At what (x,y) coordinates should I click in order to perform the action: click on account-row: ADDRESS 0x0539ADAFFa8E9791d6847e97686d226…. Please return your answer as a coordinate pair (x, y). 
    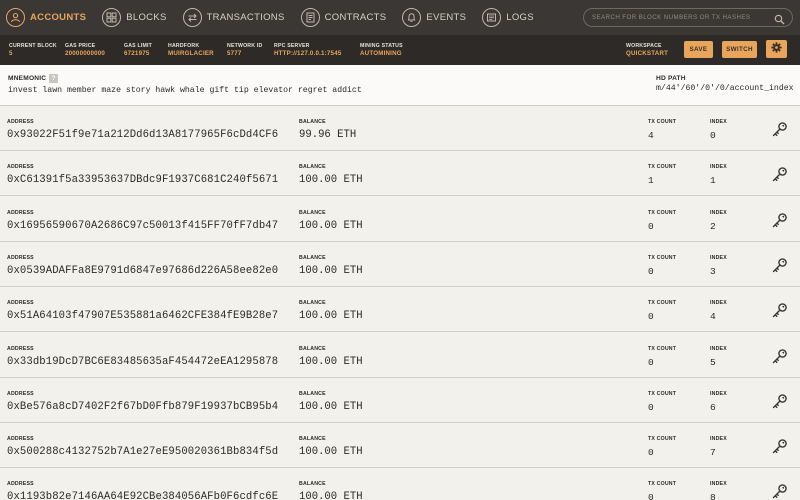
    Looking at the image, I should click on (400, 264).